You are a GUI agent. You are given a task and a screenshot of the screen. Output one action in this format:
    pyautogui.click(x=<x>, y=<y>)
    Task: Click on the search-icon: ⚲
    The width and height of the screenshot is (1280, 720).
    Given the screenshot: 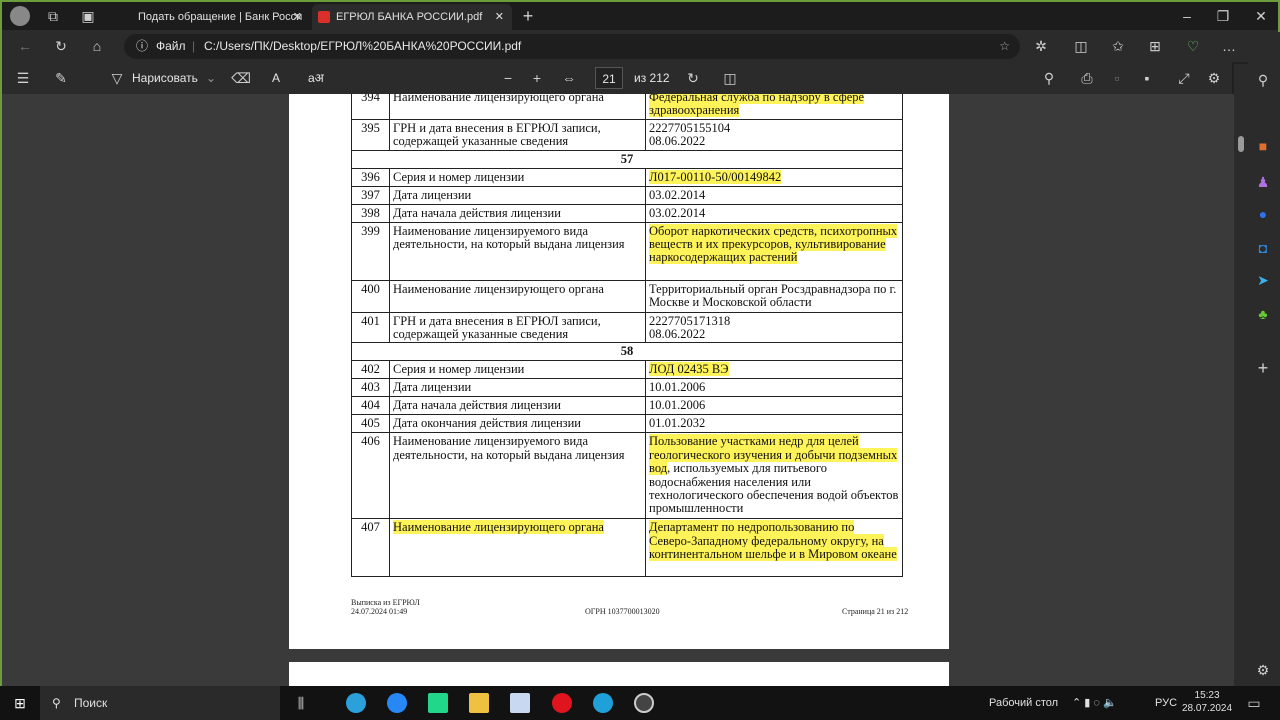 What is the action you would take?
    pyautogui.click(x=1049, y=78)
    